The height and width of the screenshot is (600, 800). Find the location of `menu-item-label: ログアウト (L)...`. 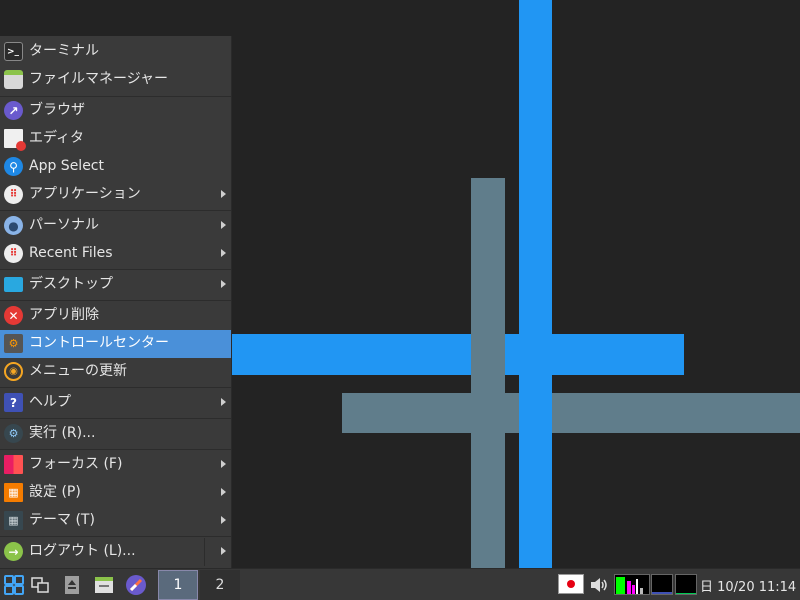

menu-item-label: ログアウト (L)... is located at coordinates (82, 551).